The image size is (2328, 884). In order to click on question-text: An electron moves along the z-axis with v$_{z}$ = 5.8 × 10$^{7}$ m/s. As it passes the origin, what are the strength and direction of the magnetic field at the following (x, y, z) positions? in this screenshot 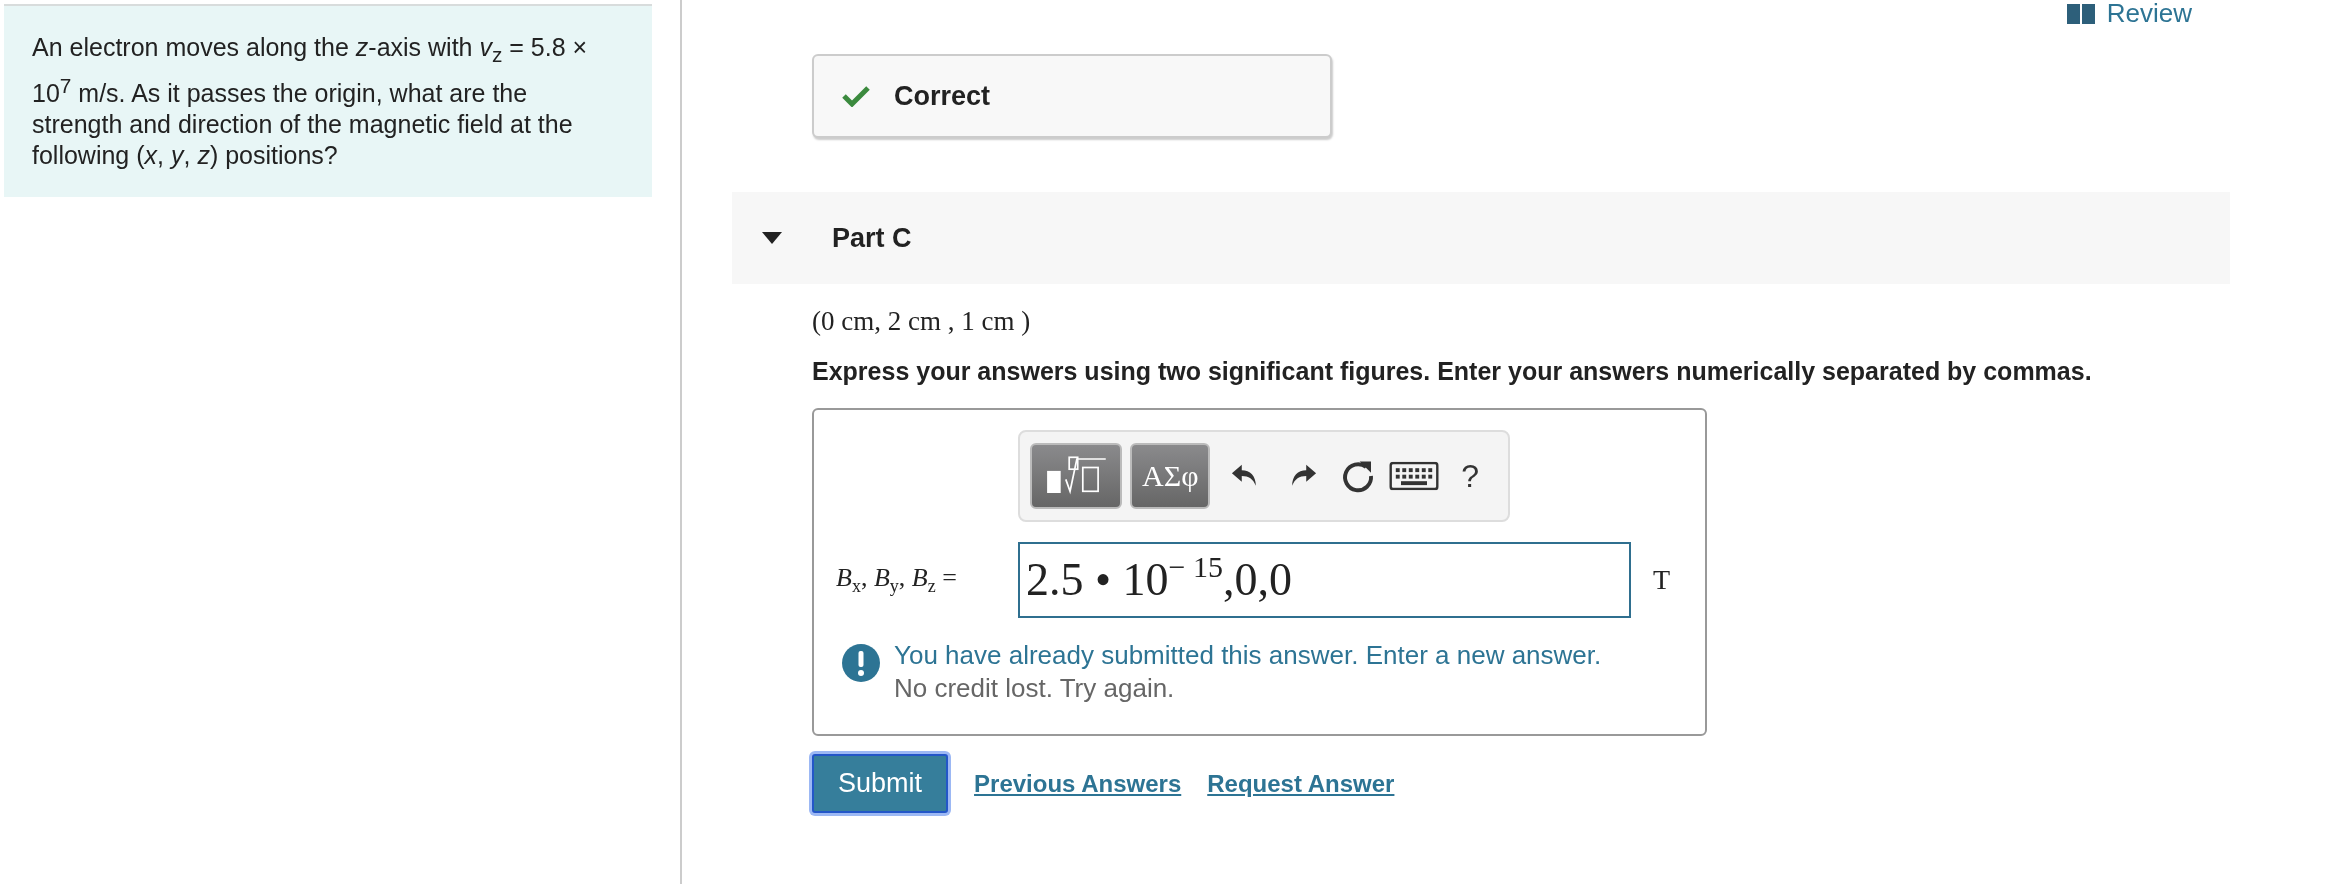, I will do `click(310, 102)`.